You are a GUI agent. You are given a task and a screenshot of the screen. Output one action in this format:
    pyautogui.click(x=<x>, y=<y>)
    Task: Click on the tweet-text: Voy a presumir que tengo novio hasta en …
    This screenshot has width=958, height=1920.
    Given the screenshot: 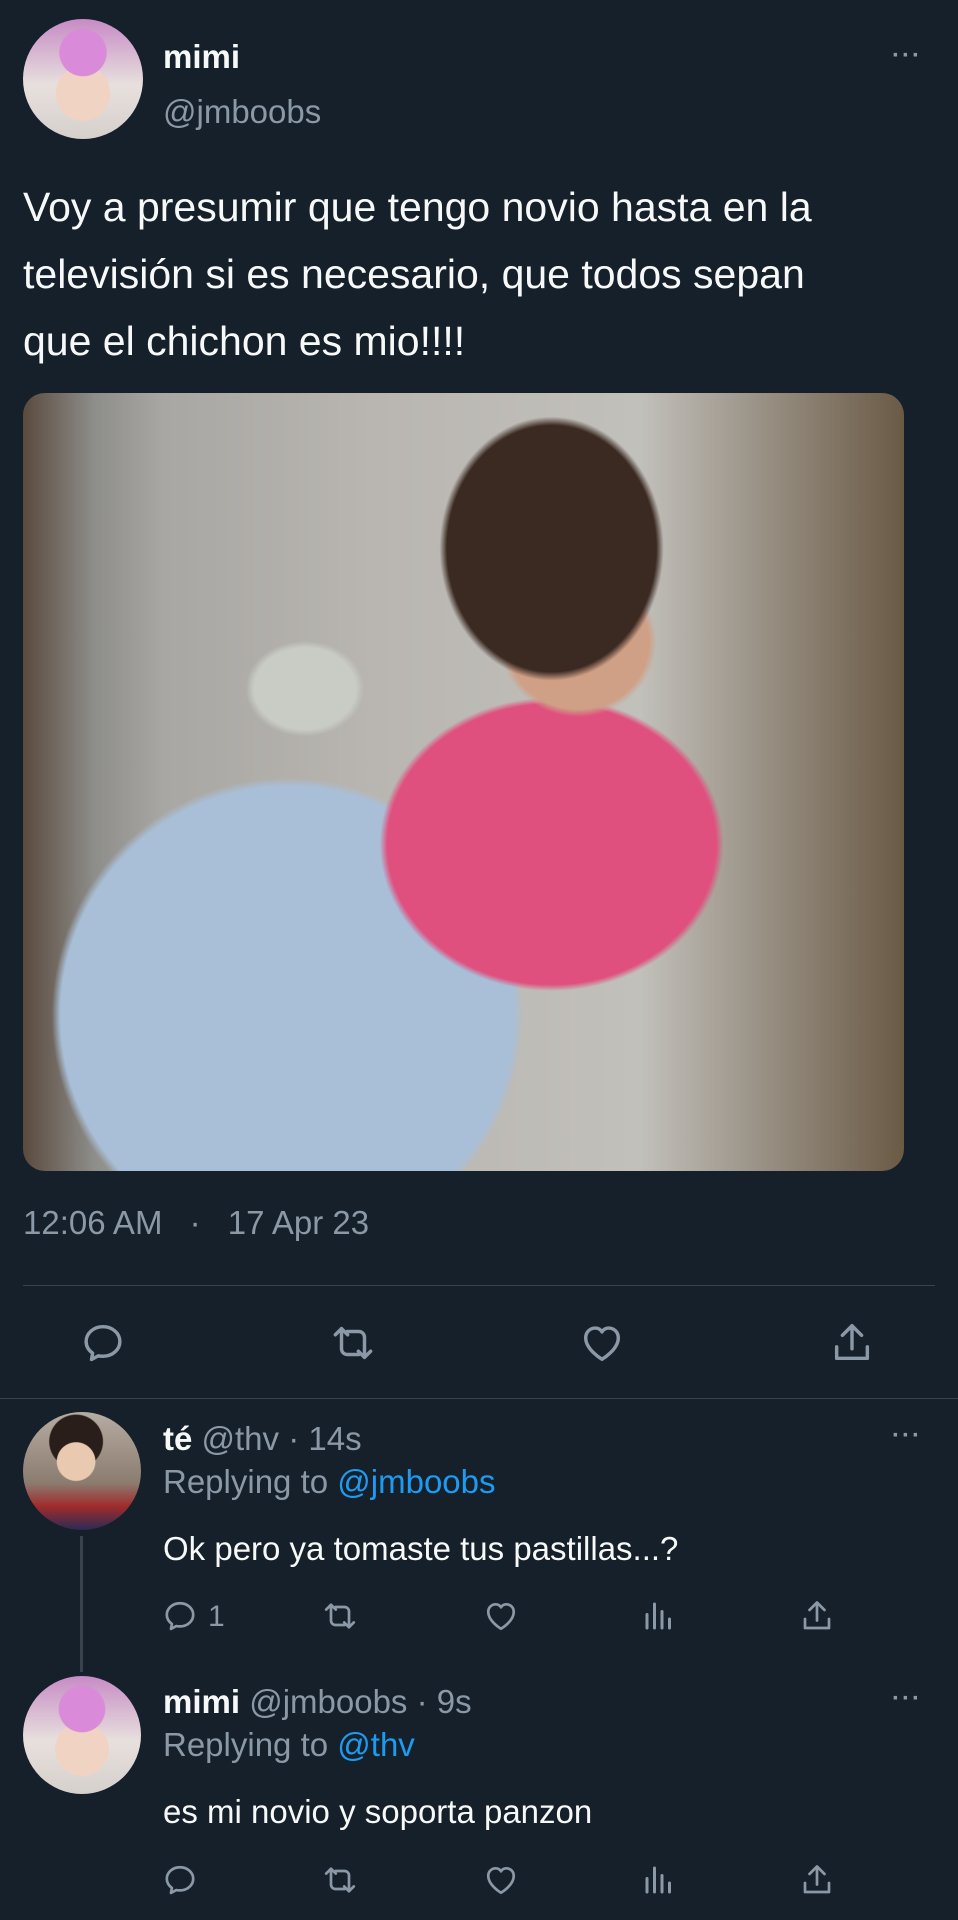 What is the action you would take?
    pyautogui.click(x=480, y=274)
    